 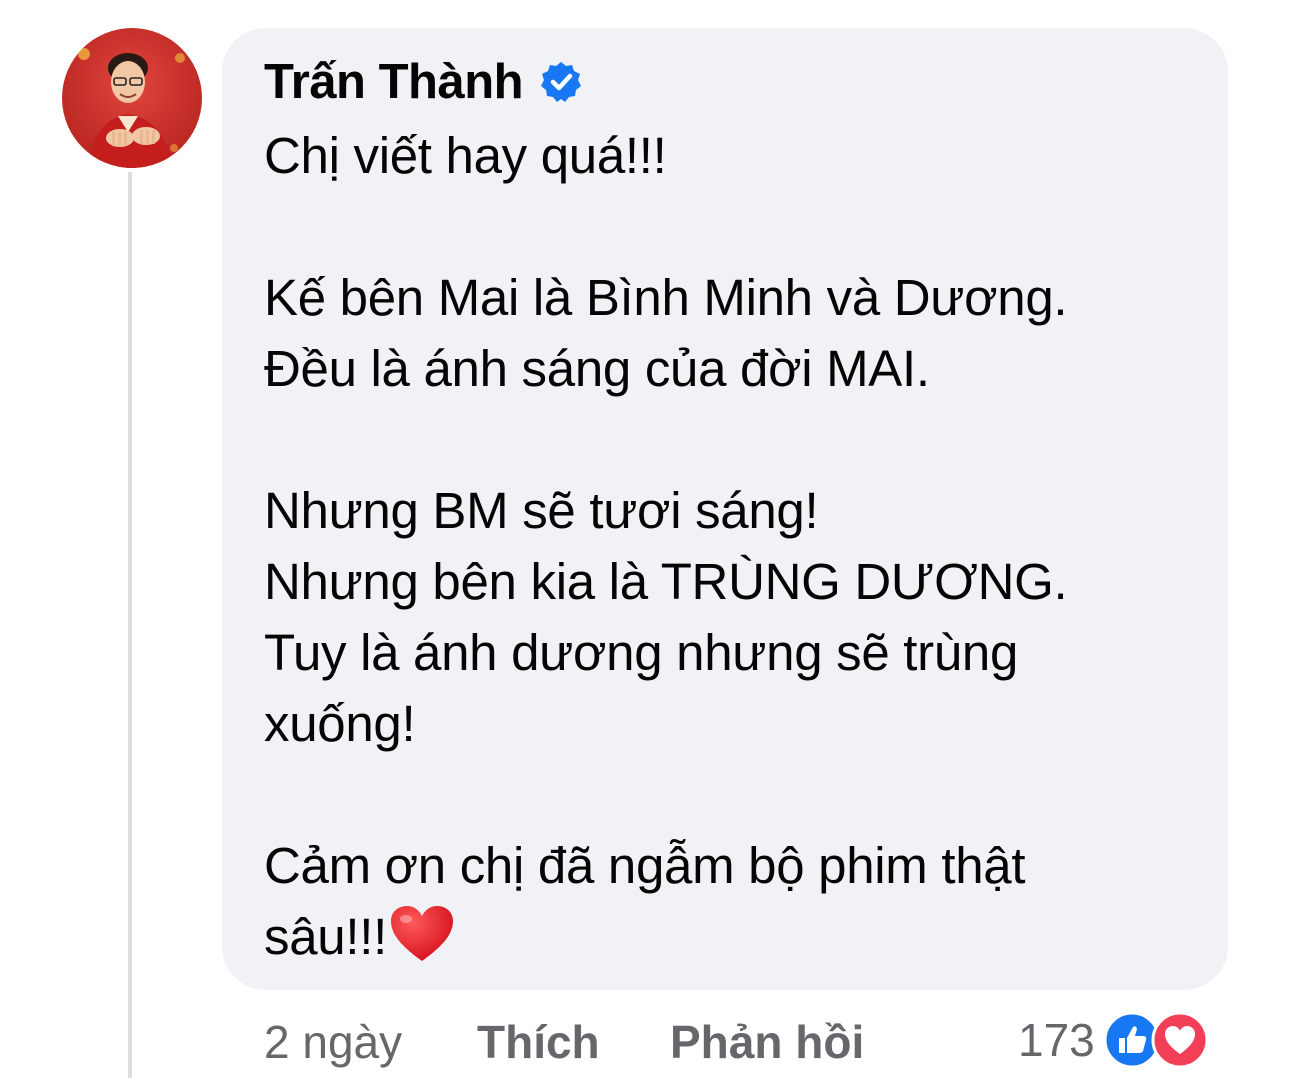 I want to click on like-button: Thích, so click(x=538, y=1042).